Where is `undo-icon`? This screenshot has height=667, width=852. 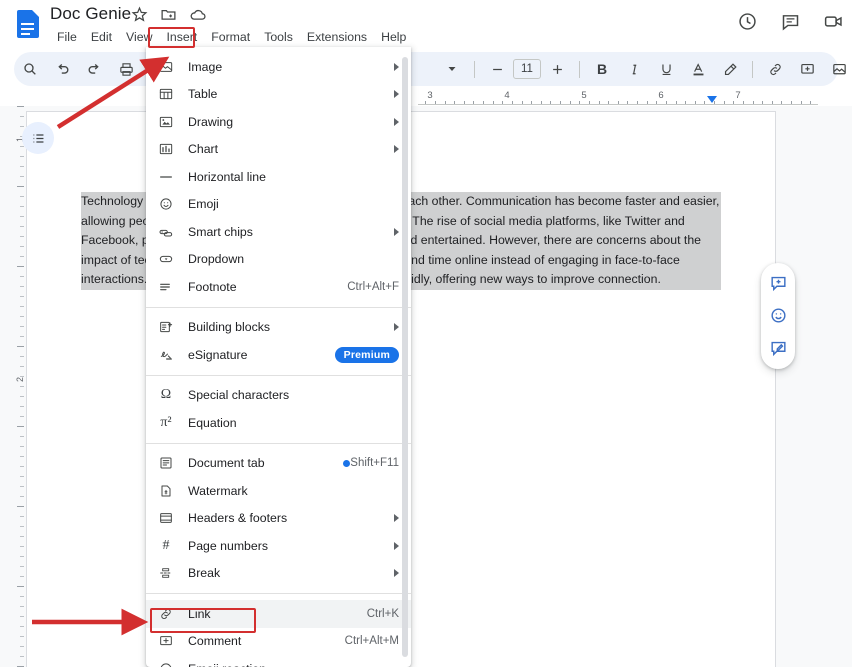
undo-icon is located at coordinates (62, 69).